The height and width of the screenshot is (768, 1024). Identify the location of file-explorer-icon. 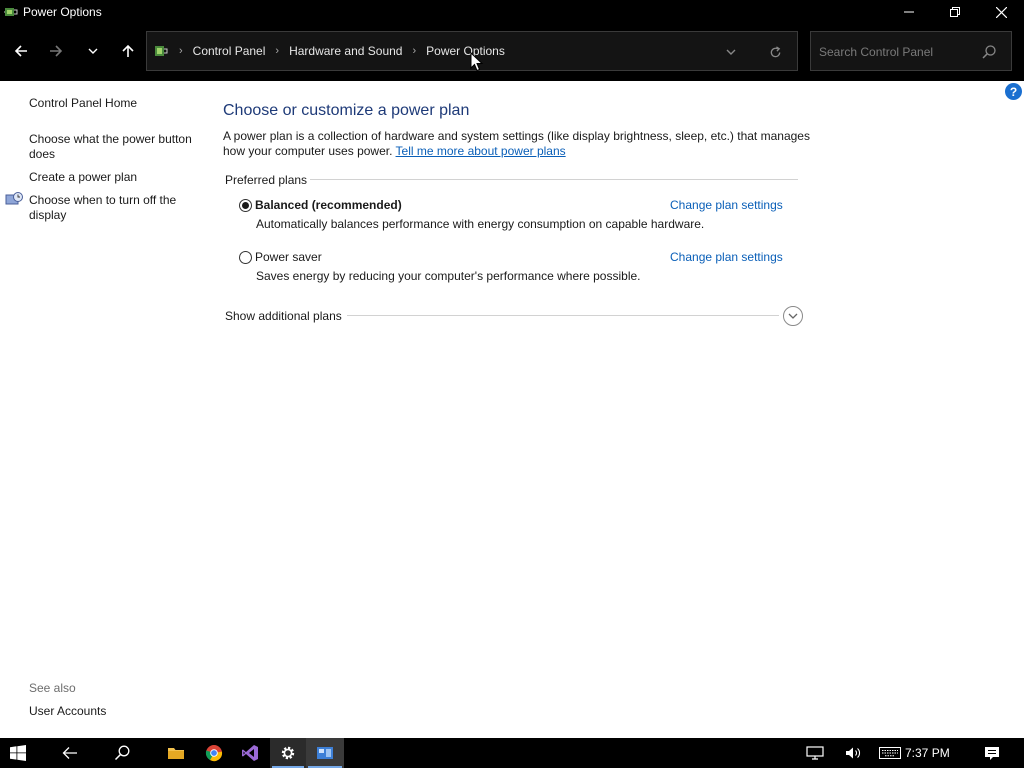
(176, 753).